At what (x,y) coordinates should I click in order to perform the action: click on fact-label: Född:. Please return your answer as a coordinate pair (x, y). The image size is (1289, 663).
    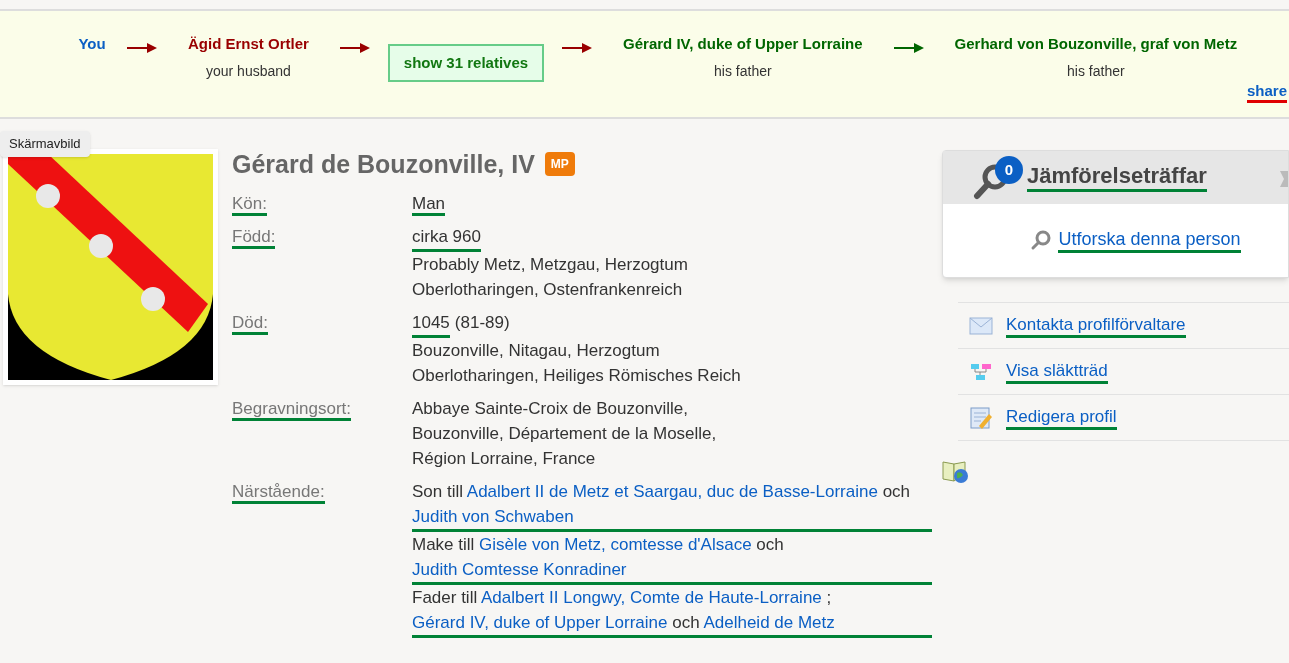
    Looking at the image, I should click on (254, 238).